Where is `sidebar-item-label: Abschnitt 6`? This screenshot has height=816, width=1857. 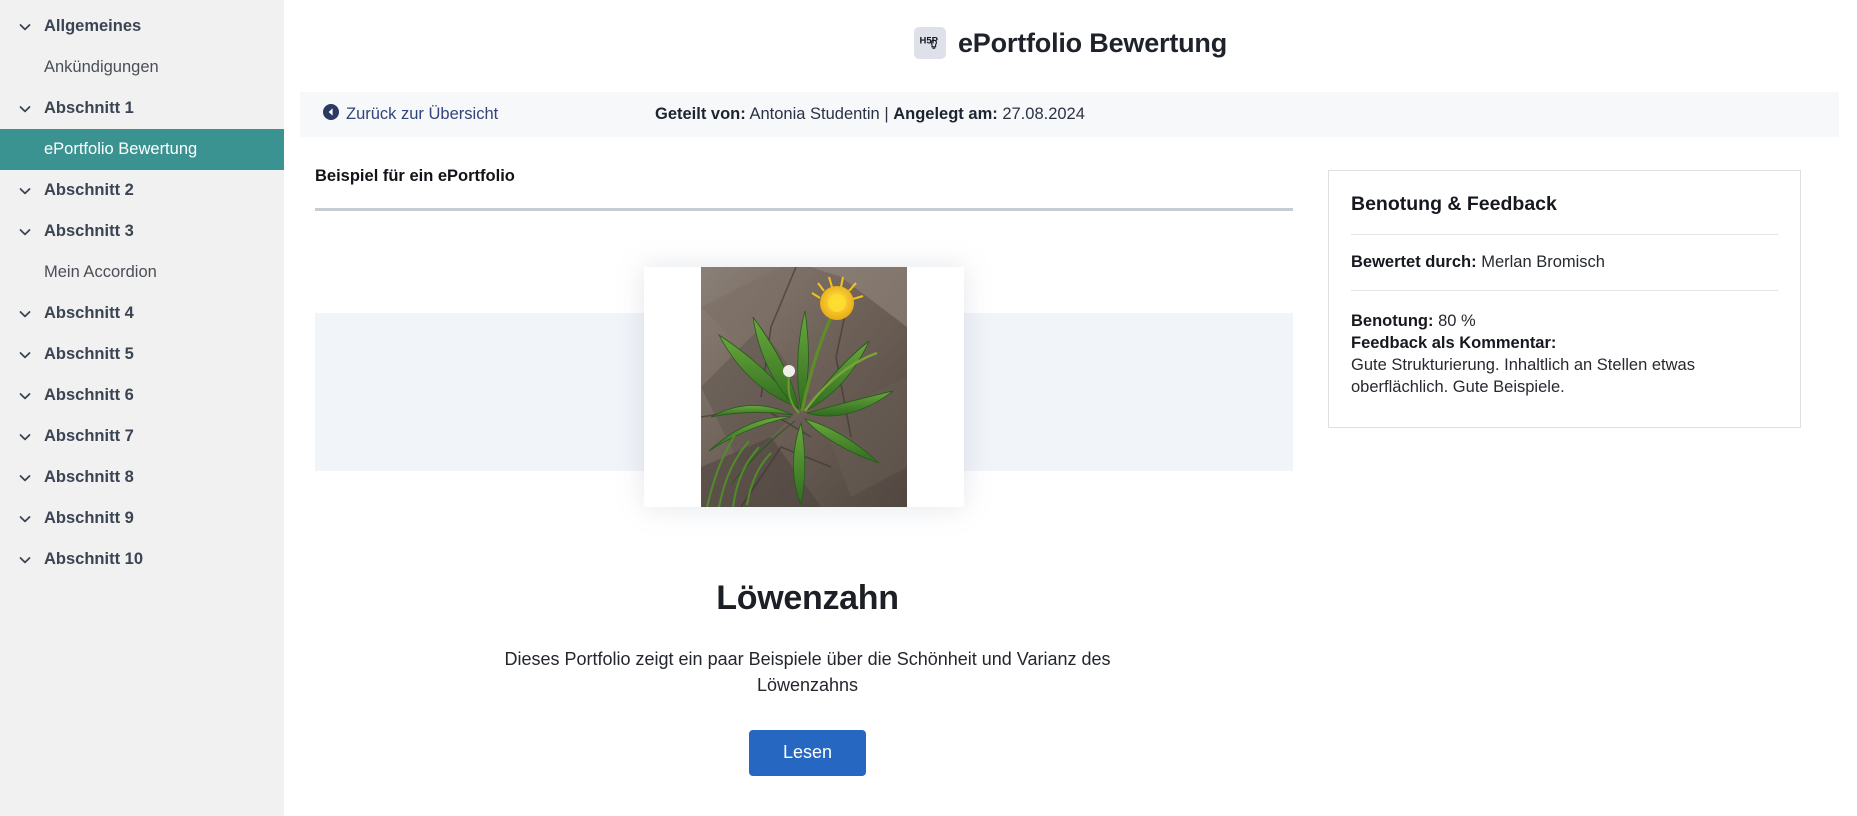
sidebar-item-label: Abschnitt 6 is located at coordinates (89, 395).